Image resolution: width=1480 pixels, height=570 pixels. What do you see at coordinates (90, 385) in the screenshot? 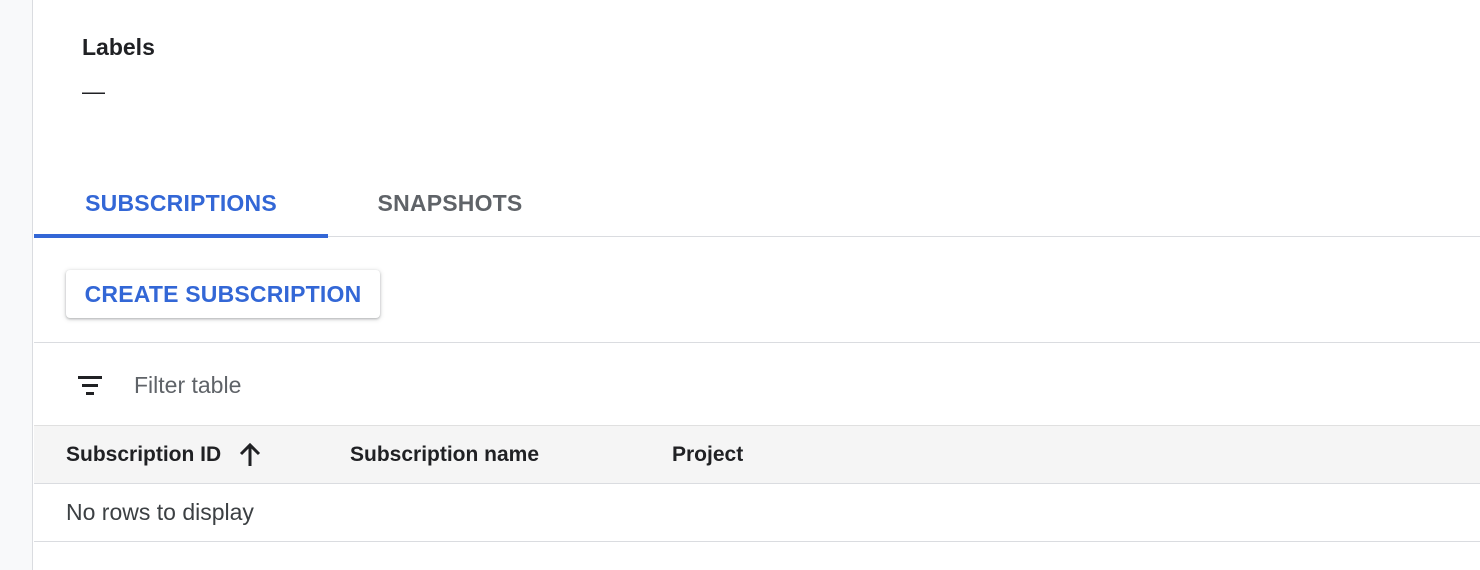
I see `filter-list-icon` at bounding box center [90, 385].